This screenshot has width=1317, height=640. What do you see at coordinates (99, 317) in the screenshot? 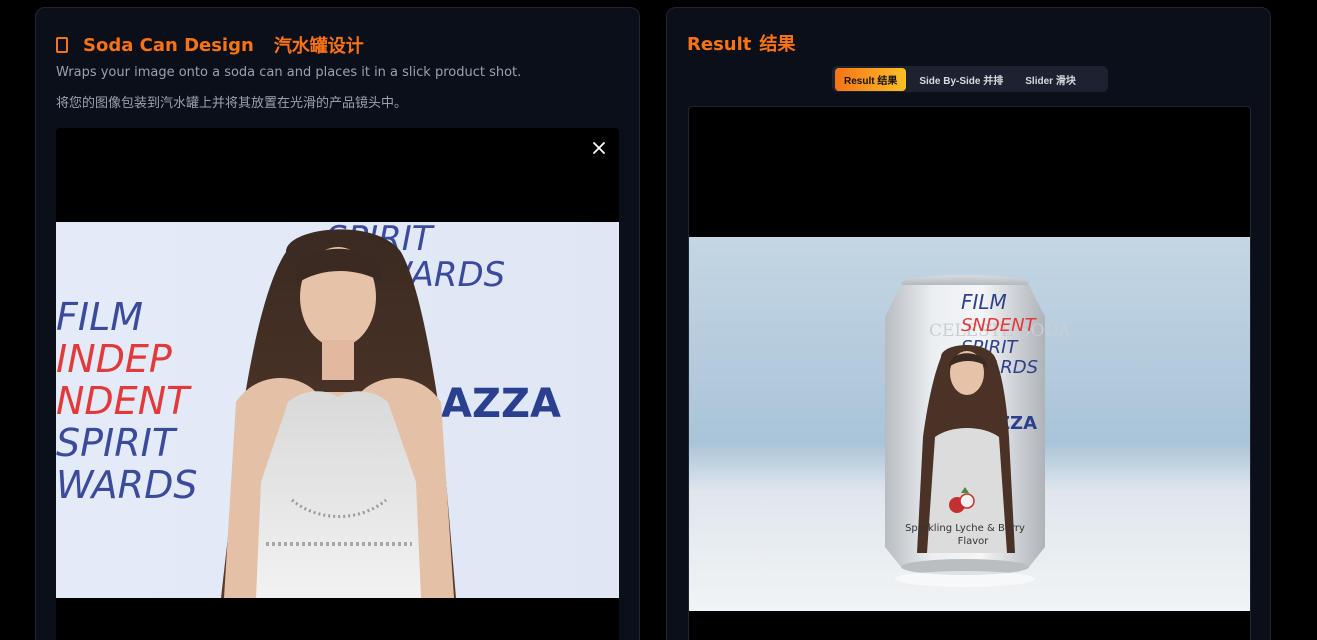
I see `backdrop-text-1: FILM` at bounding box center [99, 317].